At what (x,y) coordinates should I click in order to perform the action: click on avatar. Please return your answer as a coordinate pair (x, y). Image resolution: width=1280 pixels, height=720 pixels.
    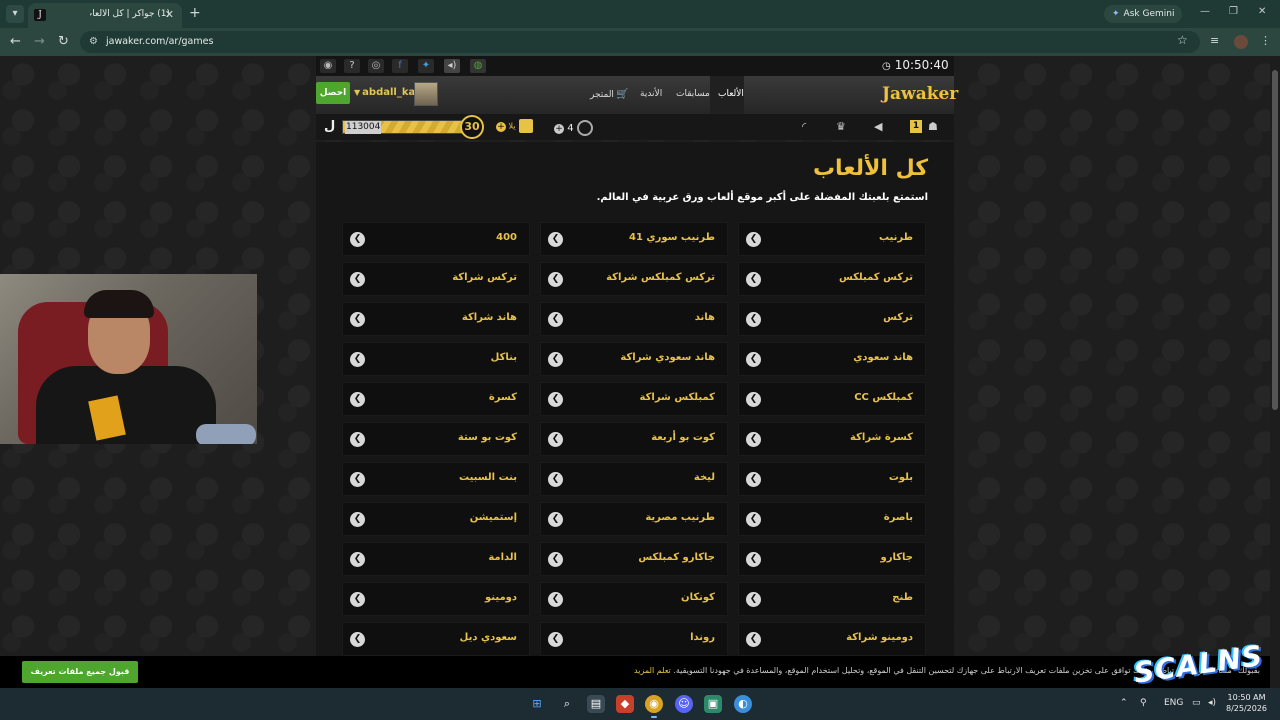
    Looking at the image, I should click on (426, 94).